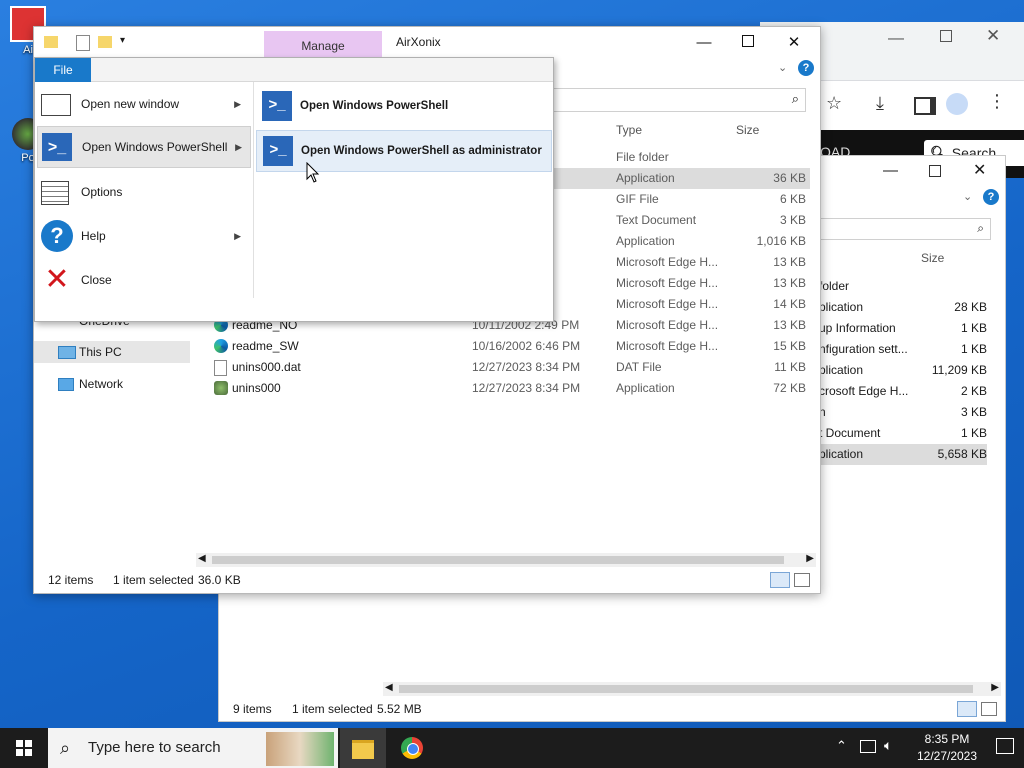 The width and height of the screenshot is (1024, 768). What do you see at coordinates (959, 370) in the screenshot?
I see `row-size: 11,209 KB` at bounding box center [959, 370].